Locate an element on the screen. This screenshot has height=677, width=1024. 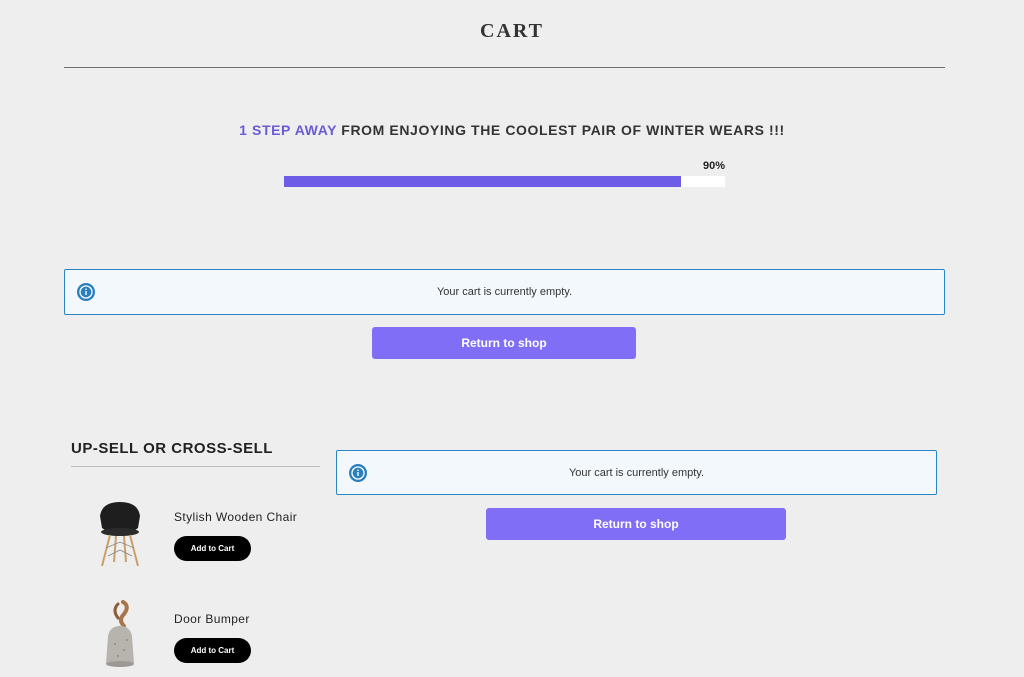
upsell-product: Door Bumper Add to Cart is located at coordinates (210, 635).